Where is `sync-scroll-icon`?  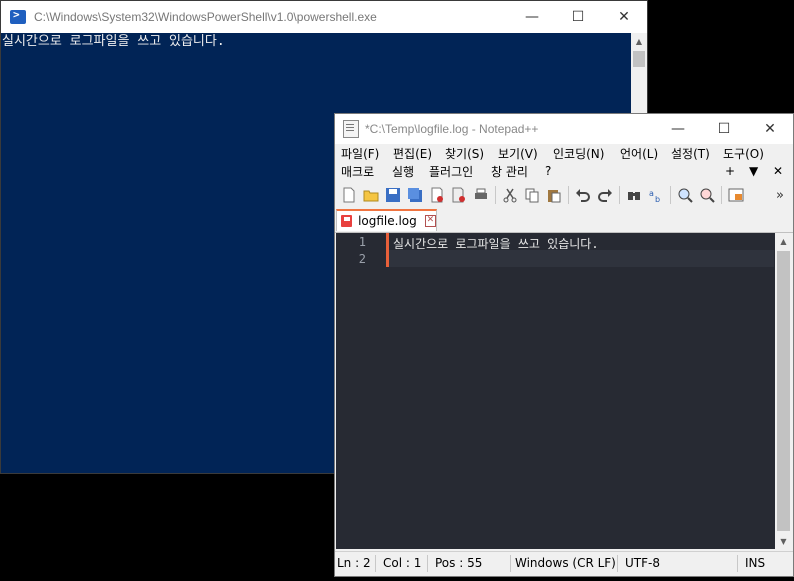 sync-scroll-icon is located at coordinates (736, 195).